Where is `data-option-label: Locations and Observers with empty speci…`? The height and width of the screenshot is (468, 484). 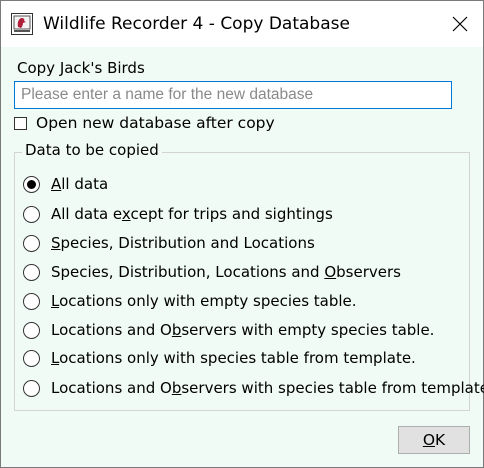 data-option-label: Locations and Observers with empty speci… is located at coordinates (243, 330).